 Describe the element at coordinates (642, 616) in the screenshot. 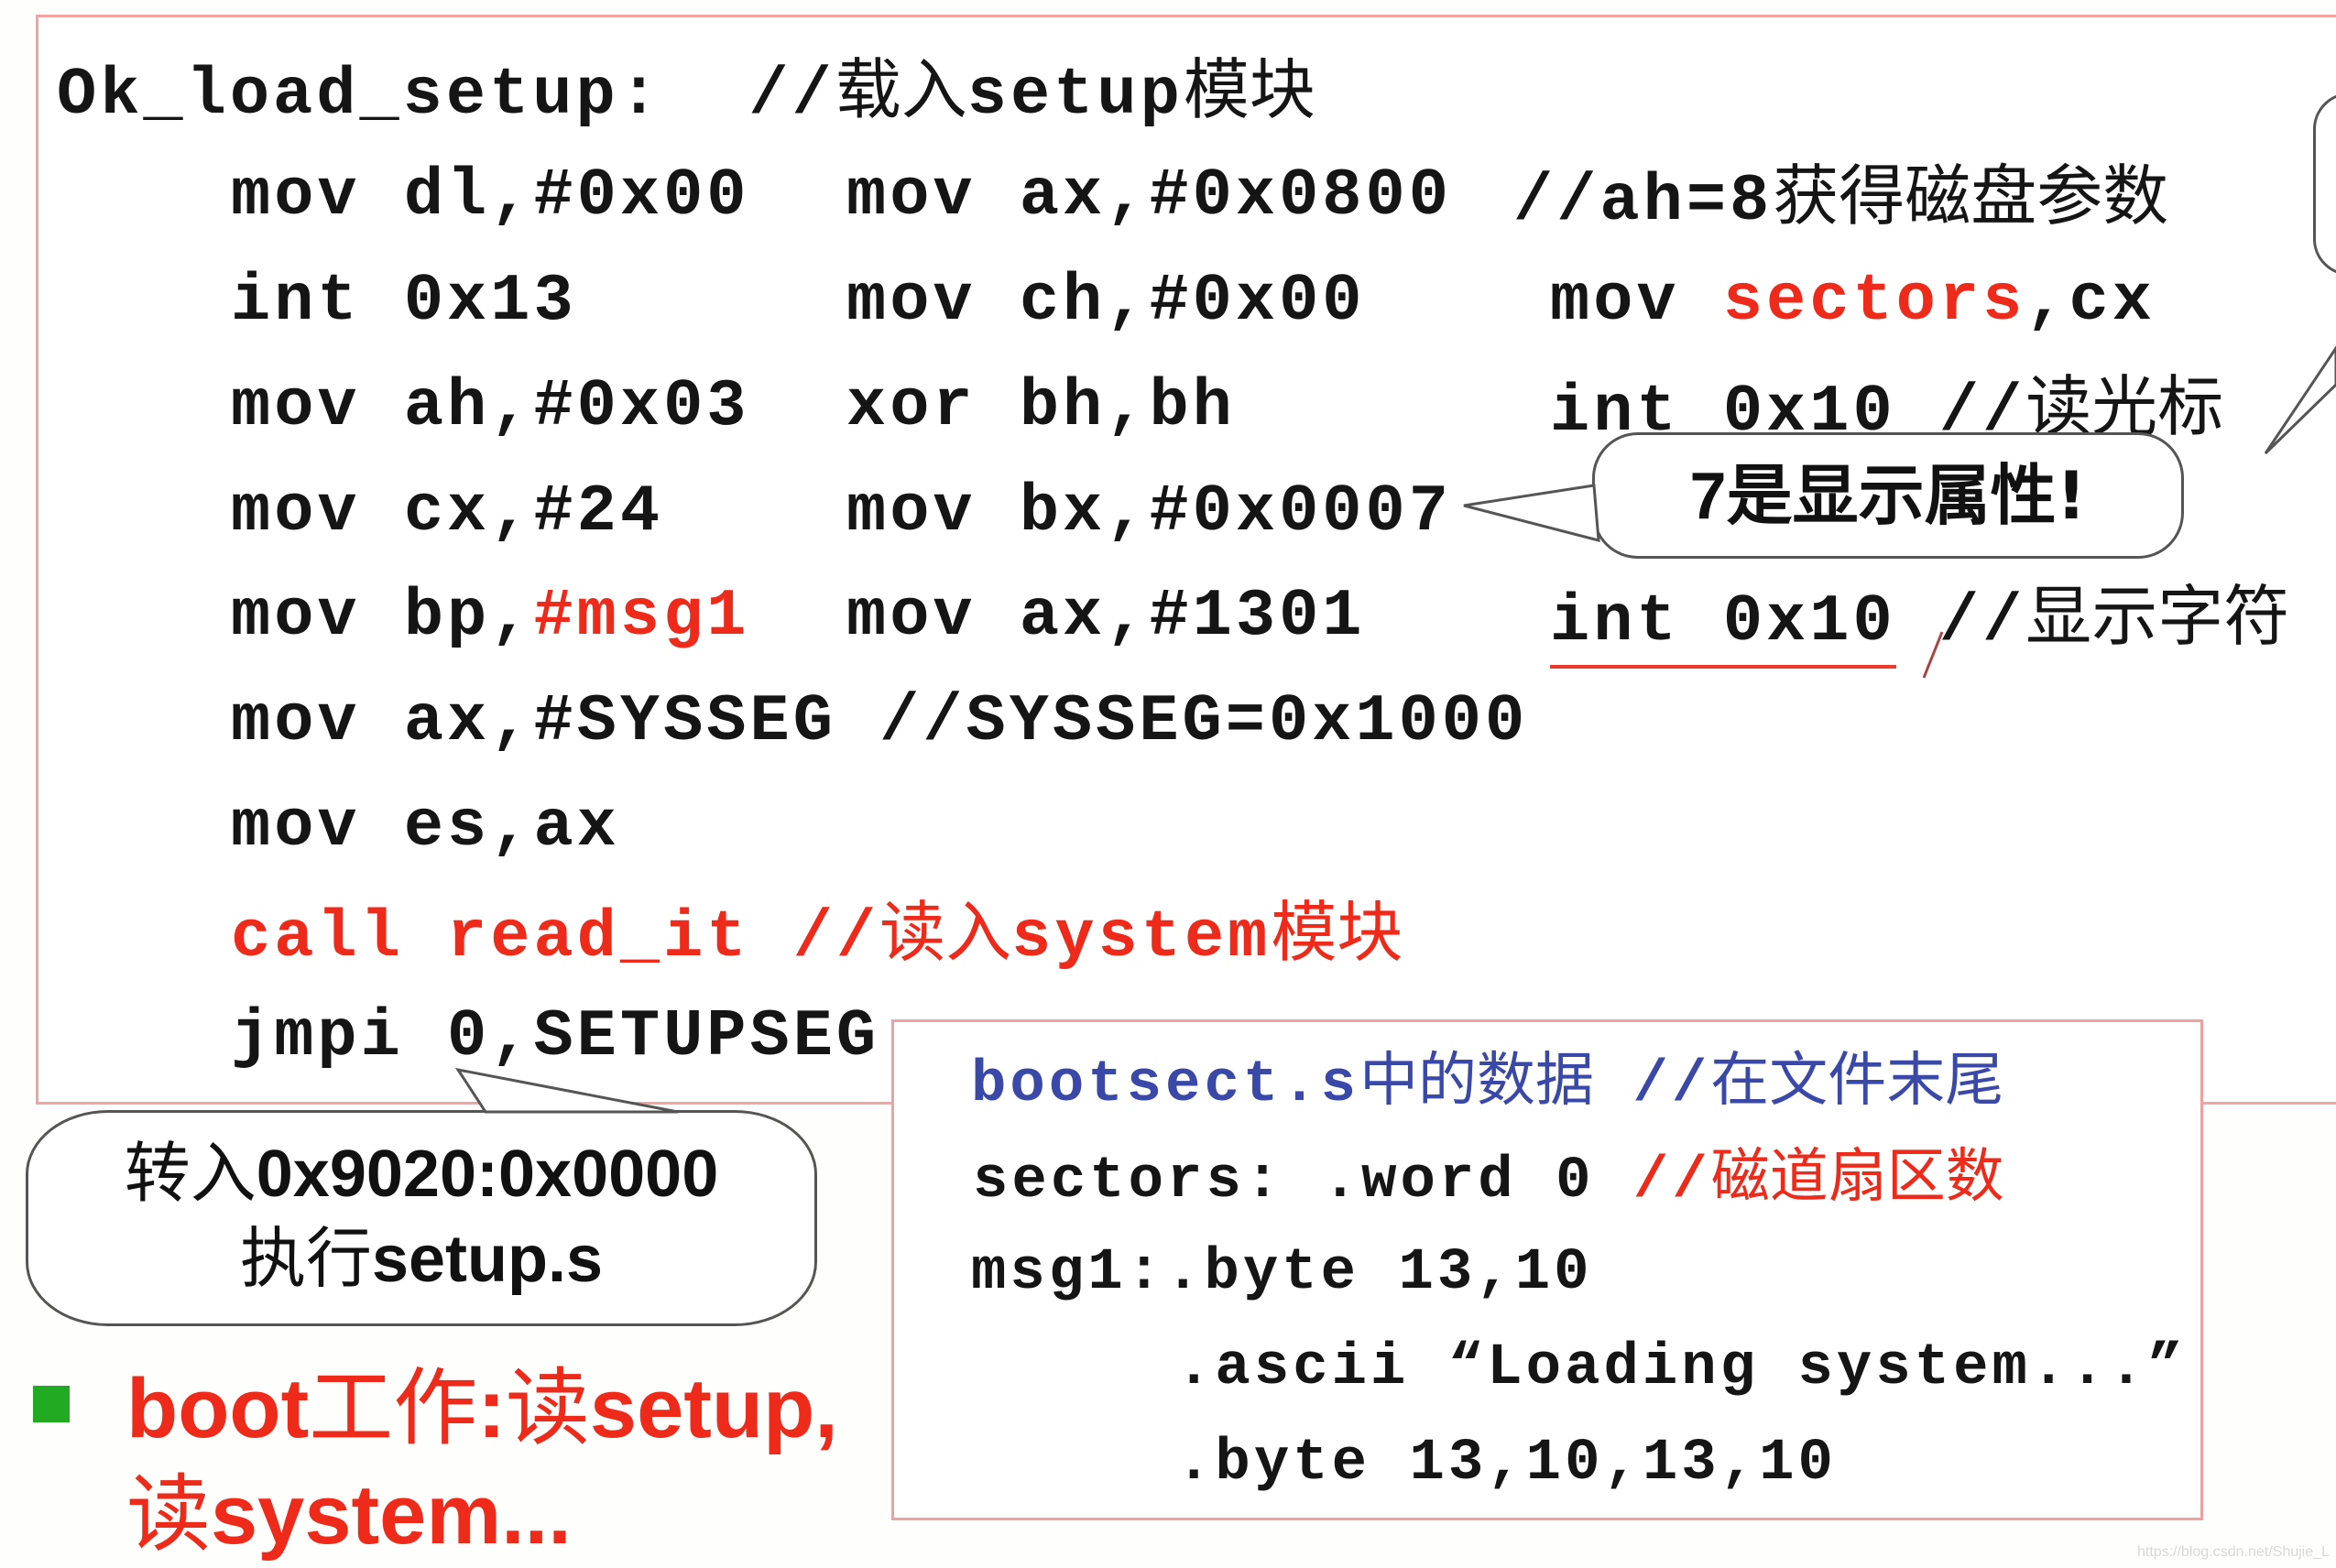

I see `msg1-highlight: #msg1` at that location.